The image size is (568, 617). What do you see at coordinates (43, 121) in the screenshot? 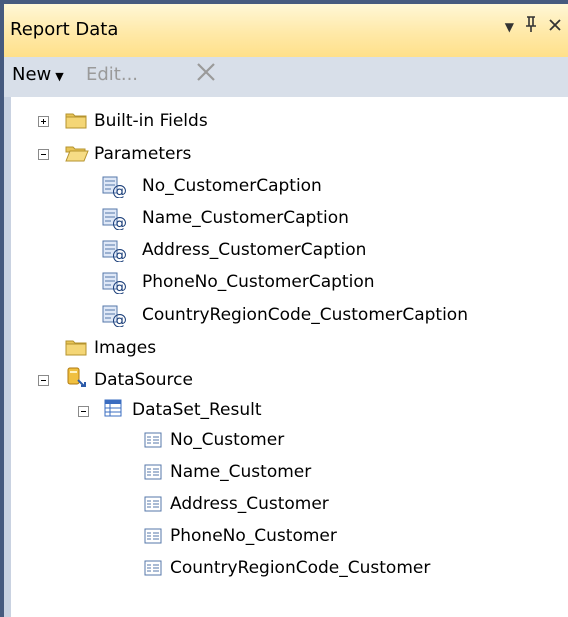
I see `expand-toggle-builtin-fields` at bounding box center [43, 121].